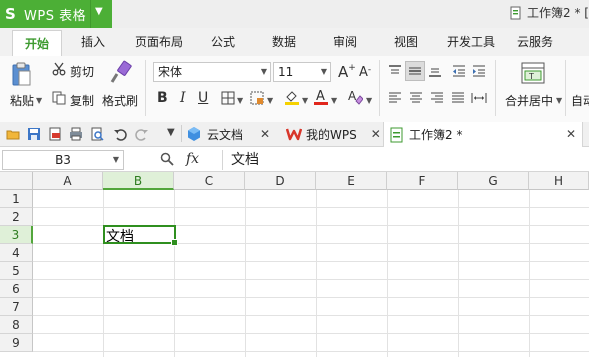  Describe the element at coordinates (16, 253) in the screenshot. I see `row-header-4: 4` at that location.